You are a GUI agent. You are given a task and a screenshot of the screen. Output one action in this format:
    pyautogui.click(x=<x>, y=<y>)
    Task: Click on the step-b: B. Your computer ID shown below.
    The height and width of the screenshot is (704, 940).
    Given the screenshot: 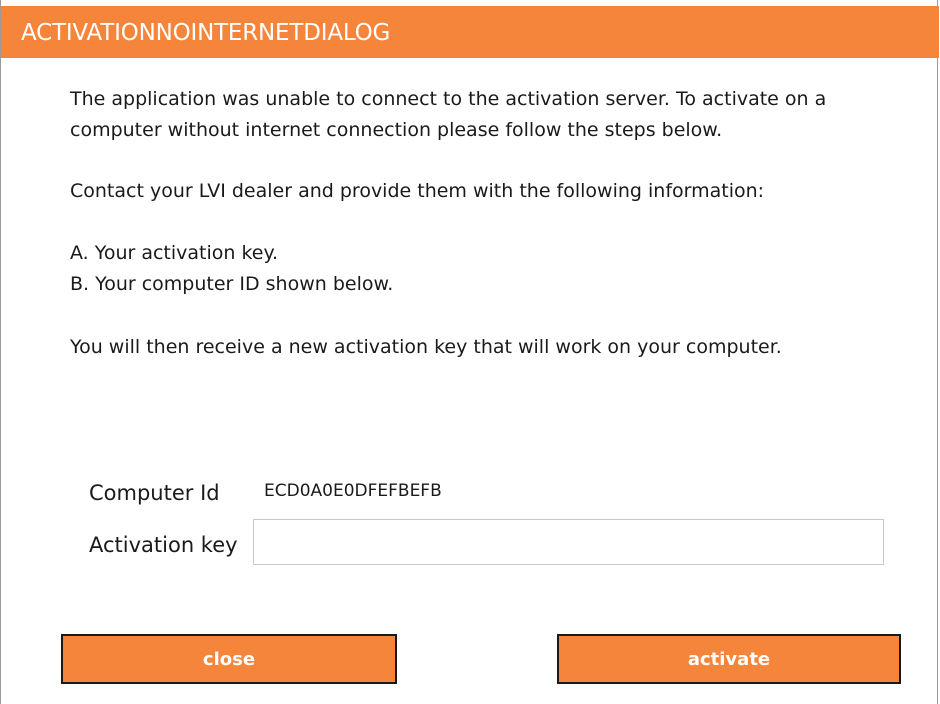 What is the action you would take?
    pyautogui.click(x=232, y=284)
    